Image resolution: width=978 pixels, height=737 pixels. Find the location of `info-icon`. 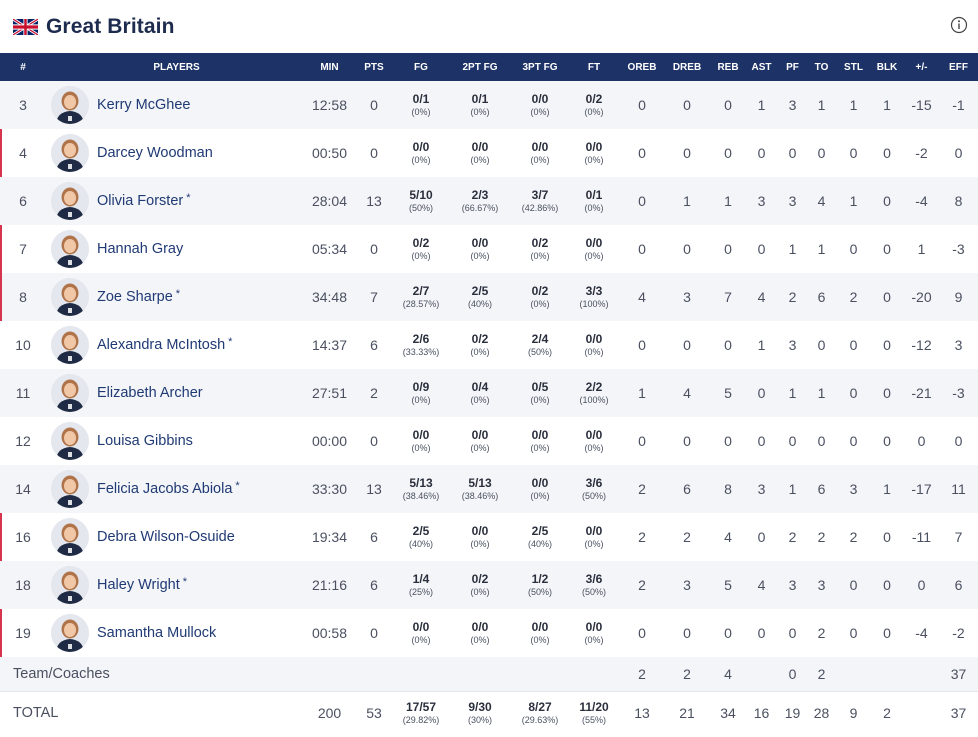

info-icon is located at coordinates (959, 25).